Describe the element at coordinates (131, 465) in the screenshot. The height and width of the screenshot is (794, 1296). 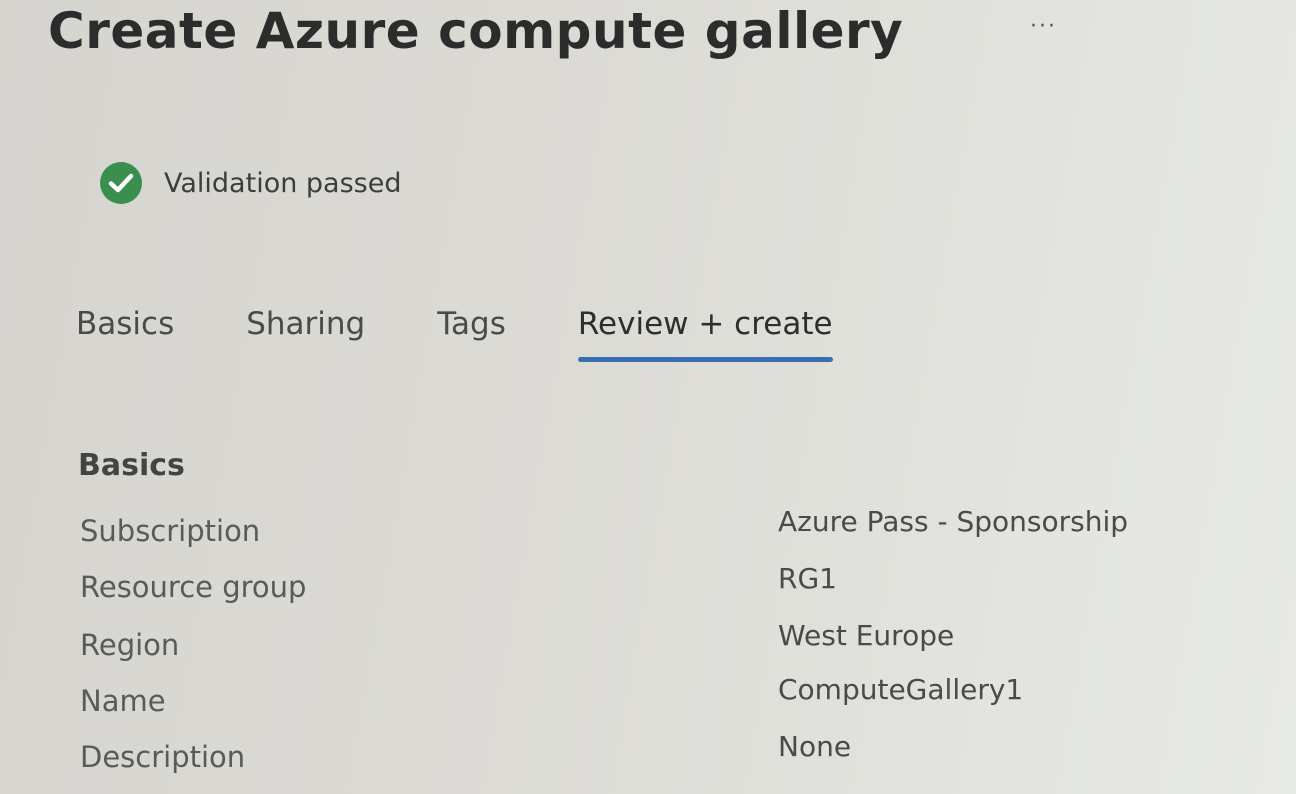
I see `section-heading-basics: Basics` at that location.